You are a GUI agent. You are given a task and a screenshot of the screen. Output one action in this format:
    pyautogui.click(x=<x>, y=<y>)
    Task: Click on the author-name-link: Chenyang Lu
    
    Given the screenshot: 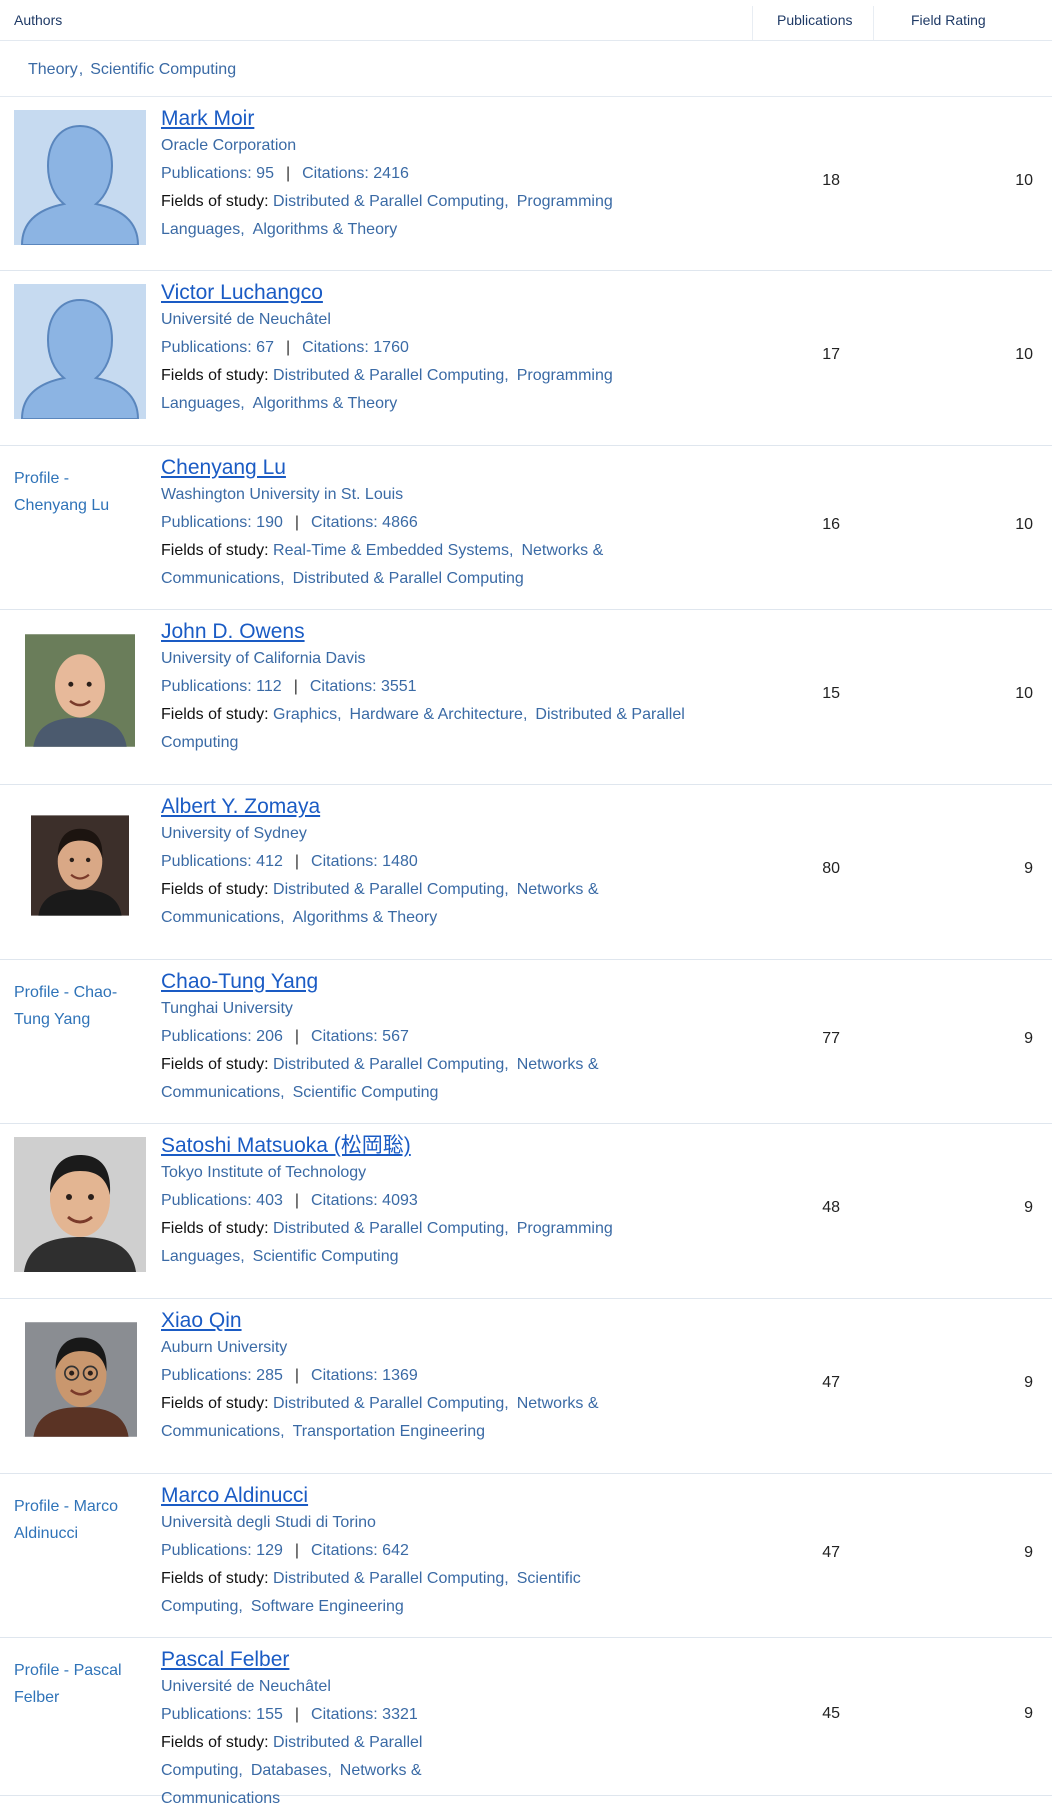 What is the action you would take?
    pyautogui.click(x=426, y=468)
    